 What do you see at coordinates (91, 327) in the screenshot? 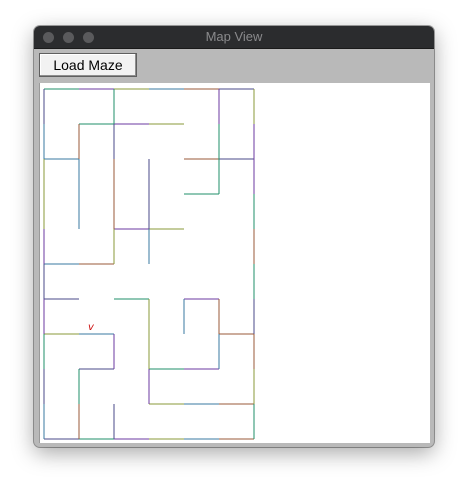
I see `agent-marker: v` at bounding box center [91, 327].